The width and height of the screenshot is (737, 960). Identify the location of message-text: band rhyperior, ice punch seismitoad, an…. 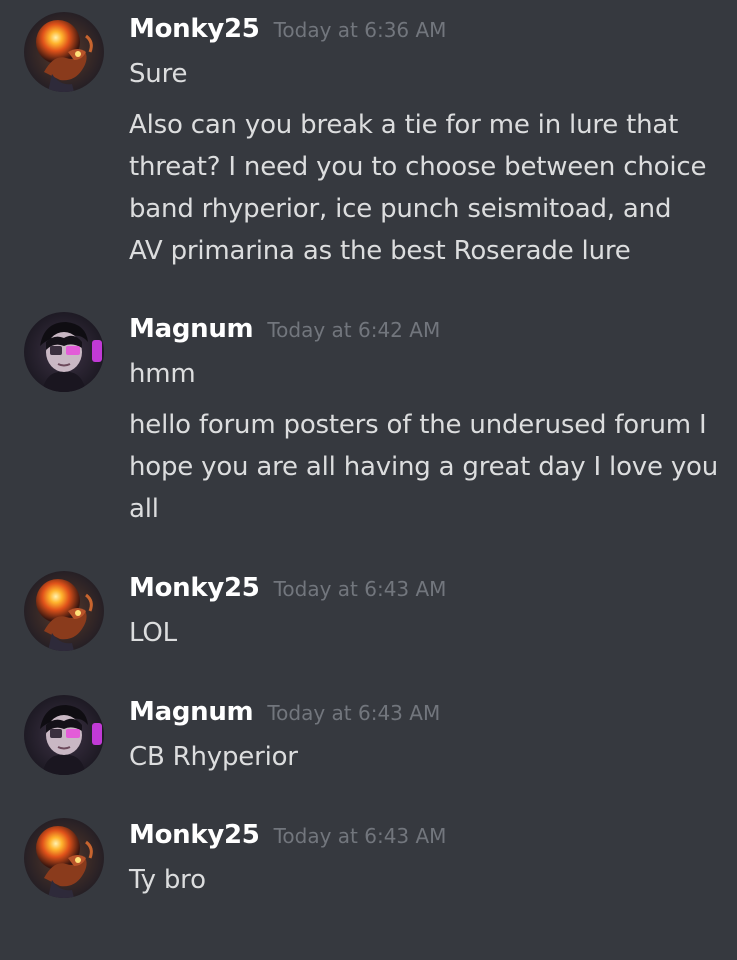
(400, 209).